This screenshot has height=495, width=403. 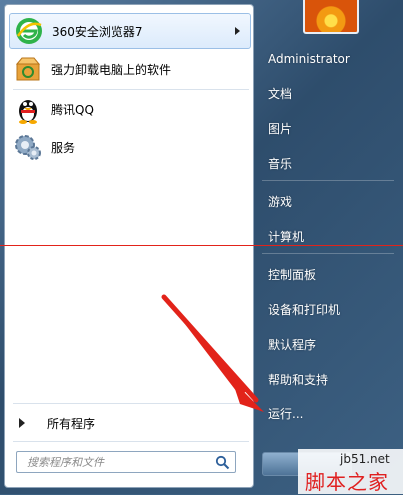 What do you see at coordinates (298, 380) in the screenshot?
I see `right-item-help-support: 帮助和支持` at bounding box center [298, 380].